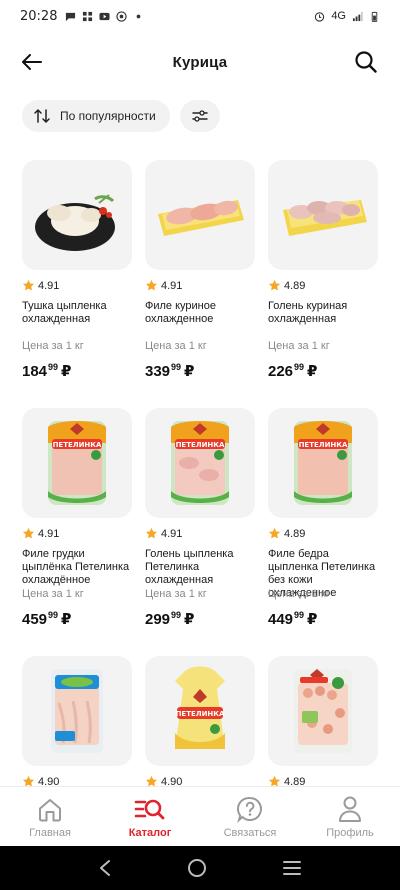 This screenshot has width=400, height=890. Describe the element at coordinates (158, 619) in the screenshot. I see `price-integer: 299` at that location.